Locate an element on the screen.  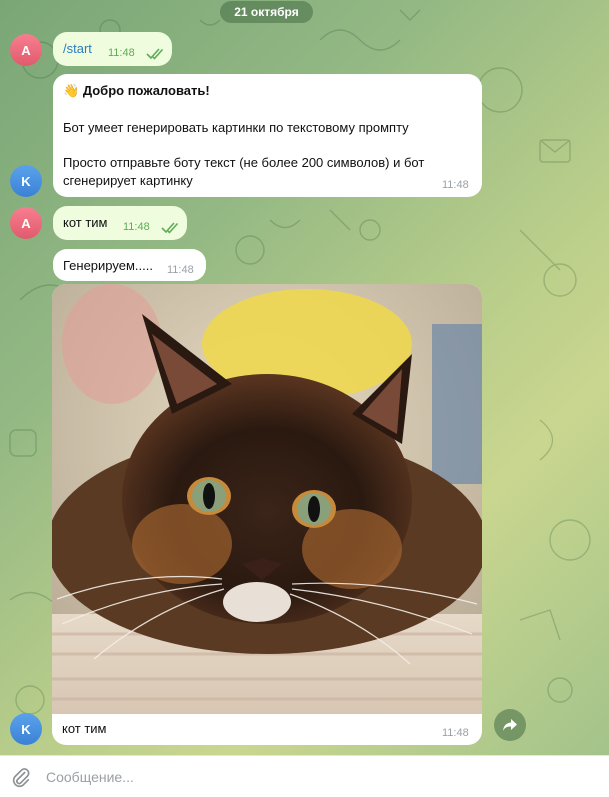
message-composer is located at coordinates (304, 776).